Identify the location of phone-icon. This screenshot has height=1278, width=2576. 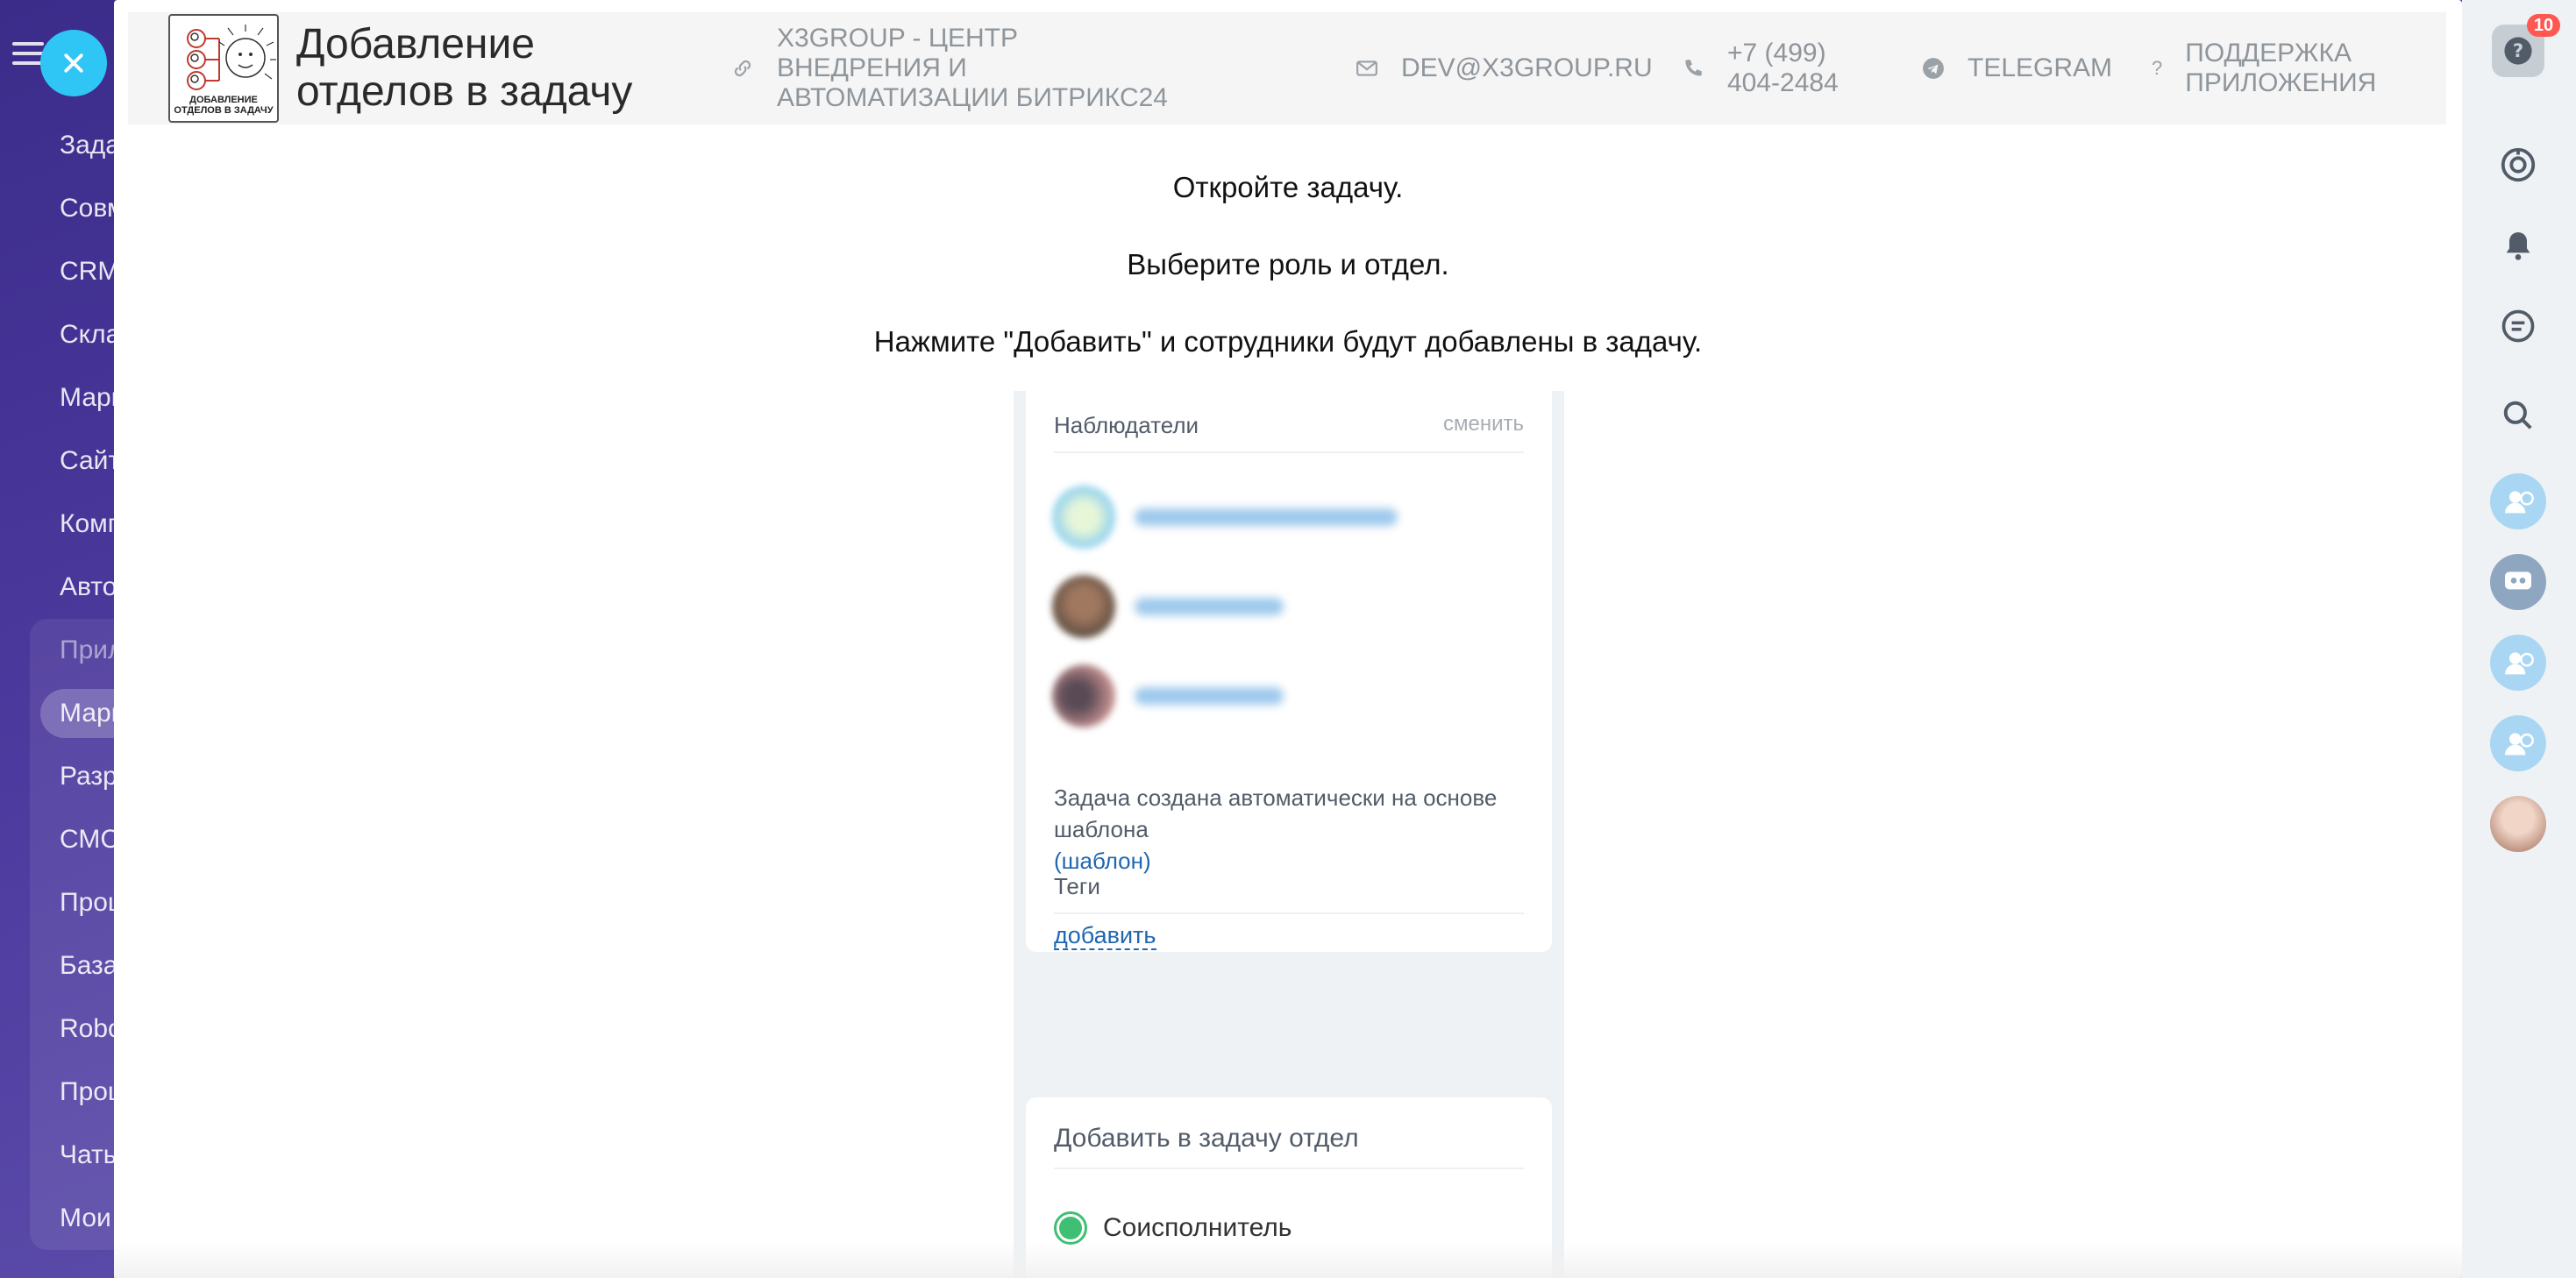
(1693, 68).